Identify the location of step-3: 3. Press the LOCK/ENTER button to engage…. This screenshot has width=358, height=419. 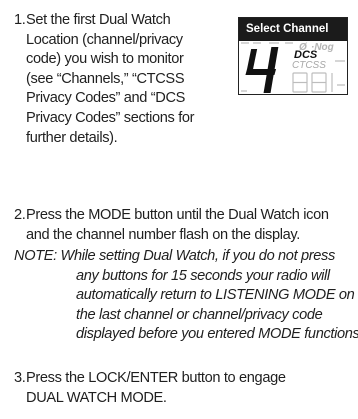
(184, 388).